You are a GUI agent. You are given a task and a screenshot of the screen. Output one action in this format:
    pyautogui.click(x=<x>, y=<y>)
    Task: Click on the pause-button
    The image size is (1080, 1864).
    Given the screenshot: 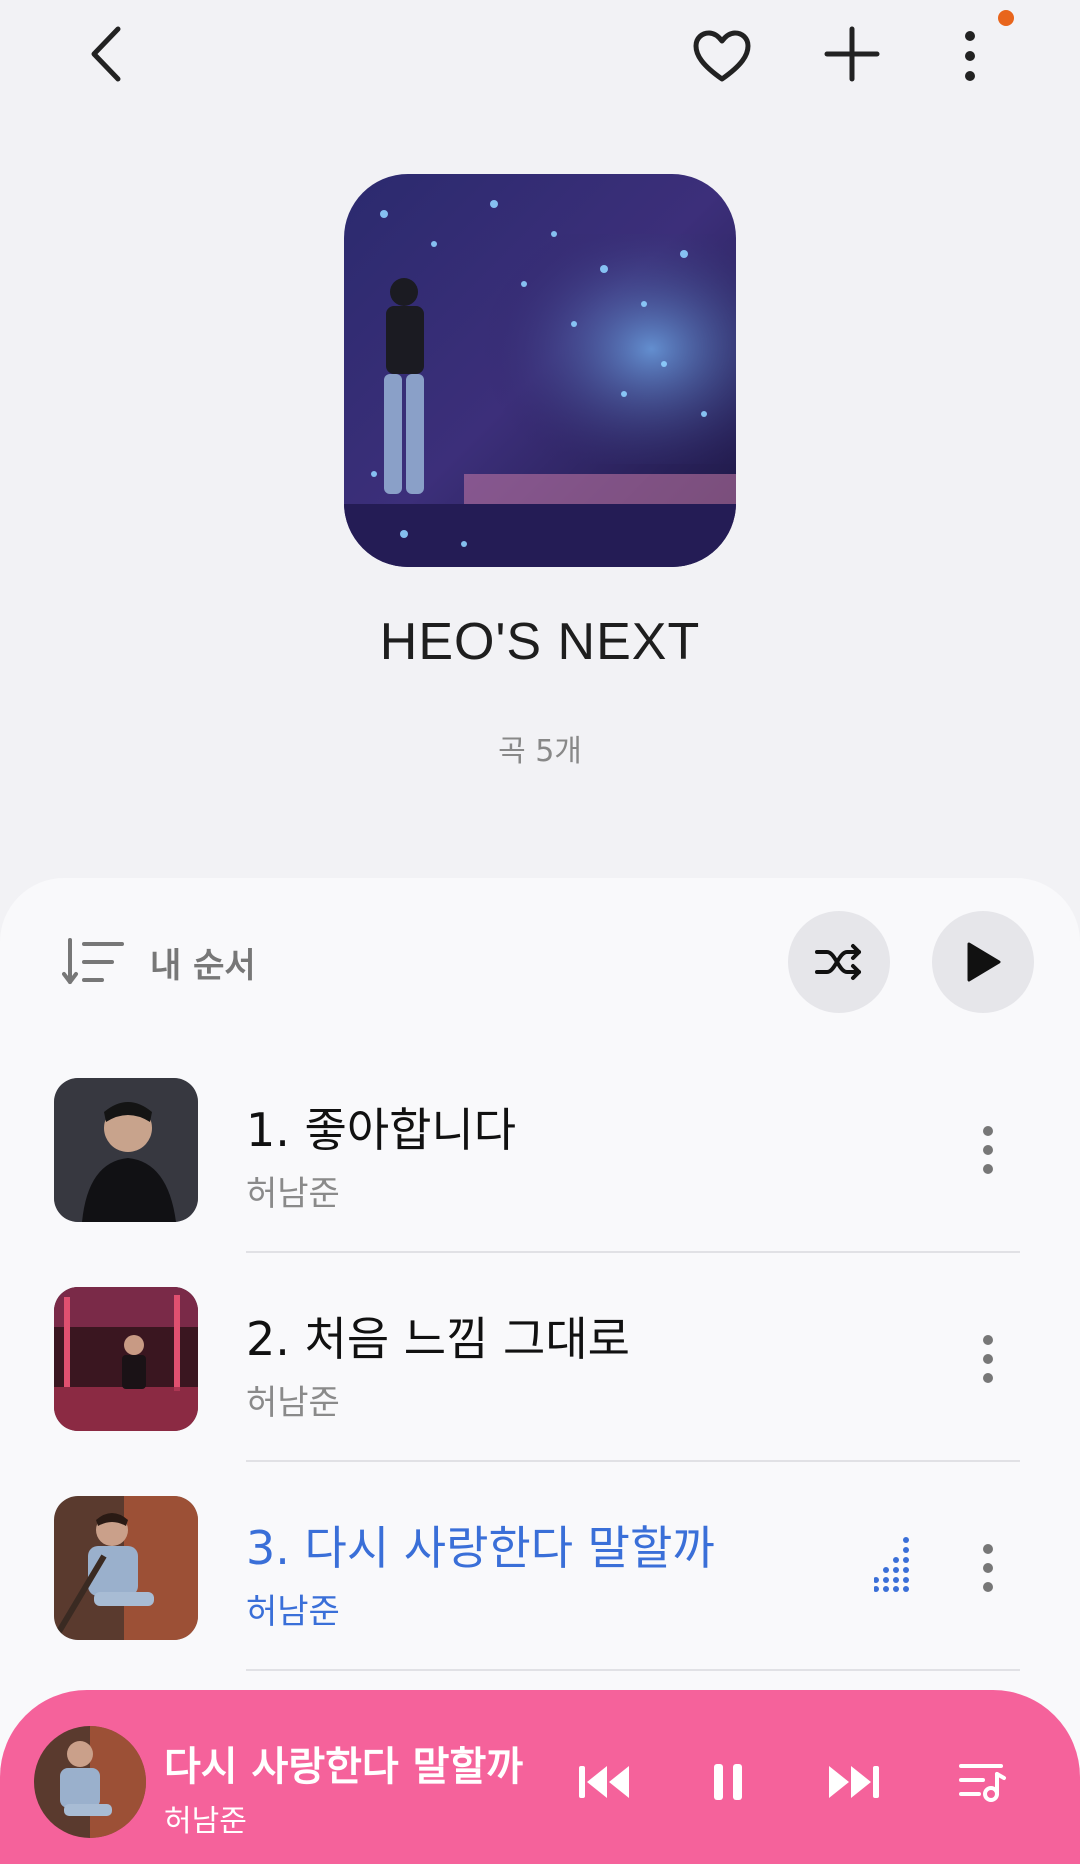 What is the action you would take?
    pyautogui.click(x=728, y=1782)
    